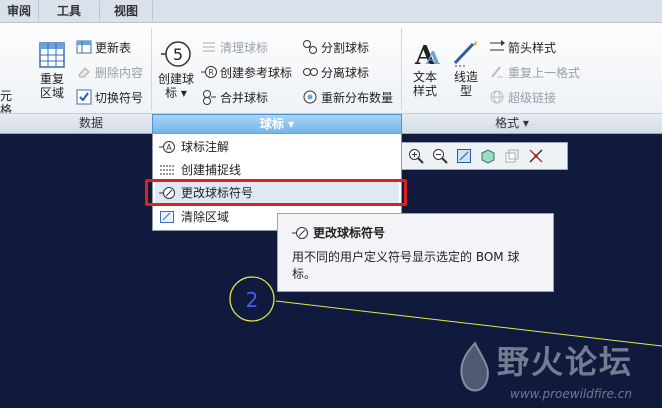 Image resolution: width=662 pixels, height=408 pixels. I want to click on arrow-style-icon, so click(497, 45).